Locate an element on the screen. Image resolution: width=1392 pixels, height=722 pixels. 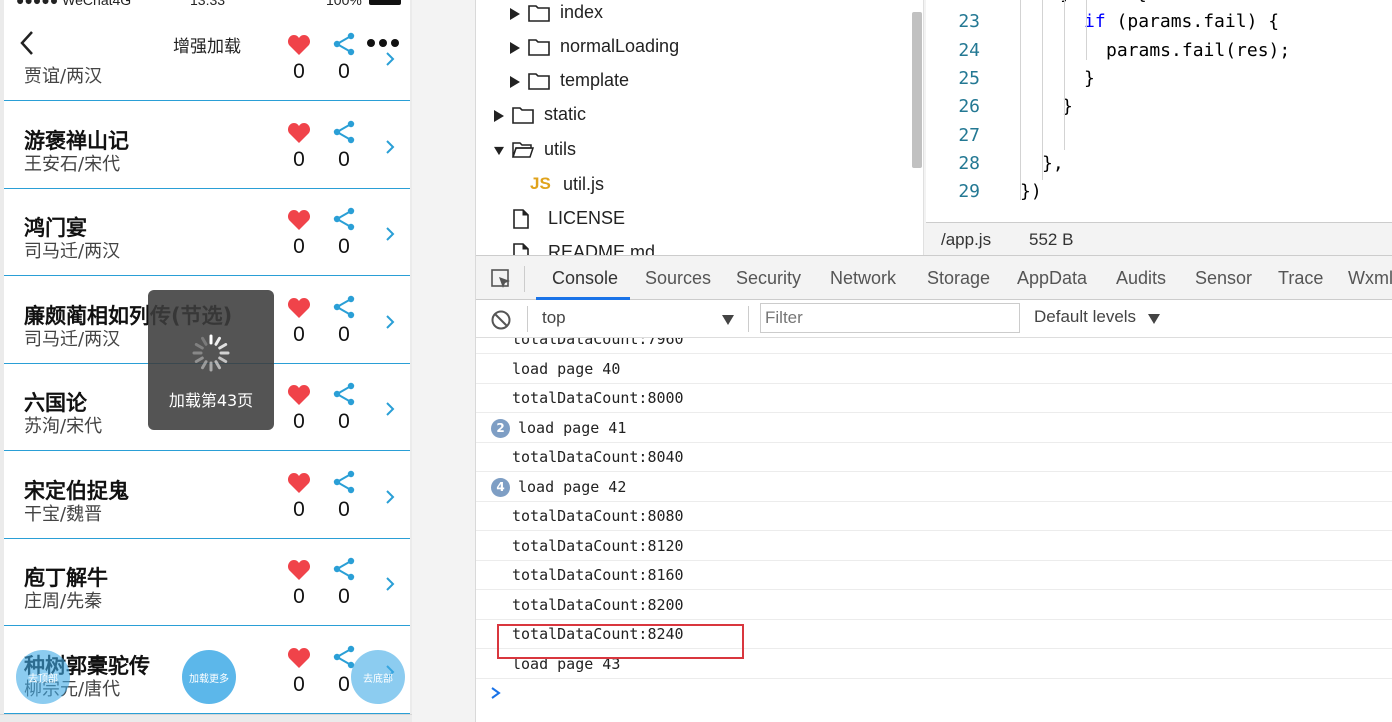
console-prompt-icon is located at coordinates (496, 693).